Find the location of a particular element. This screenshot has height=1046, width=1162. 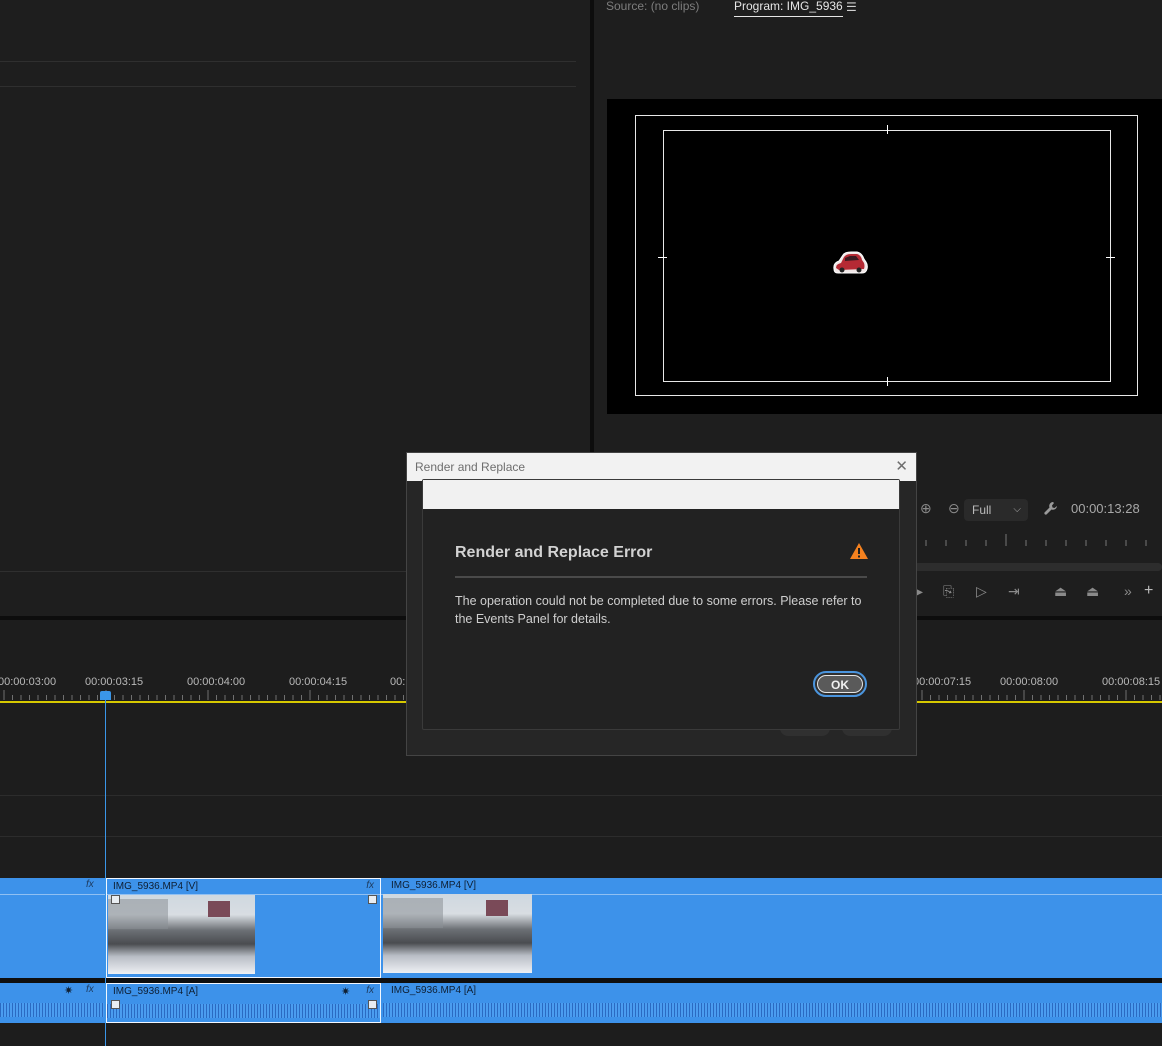

video-track: fx IMG_5936.MP4 [V] fx IMG_5936.MP4 [V] is located at coordinates (581, 928).